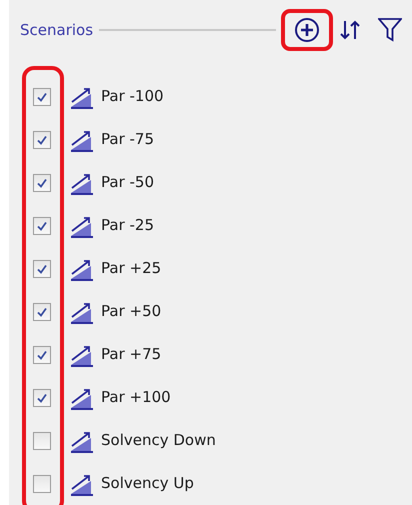 The width and height of the screenshot is (412, 505). What do you see at coordinates (127, 139) in the screenshot?
I see `scenario-label: Par -75` at bounding box center [127, 139].